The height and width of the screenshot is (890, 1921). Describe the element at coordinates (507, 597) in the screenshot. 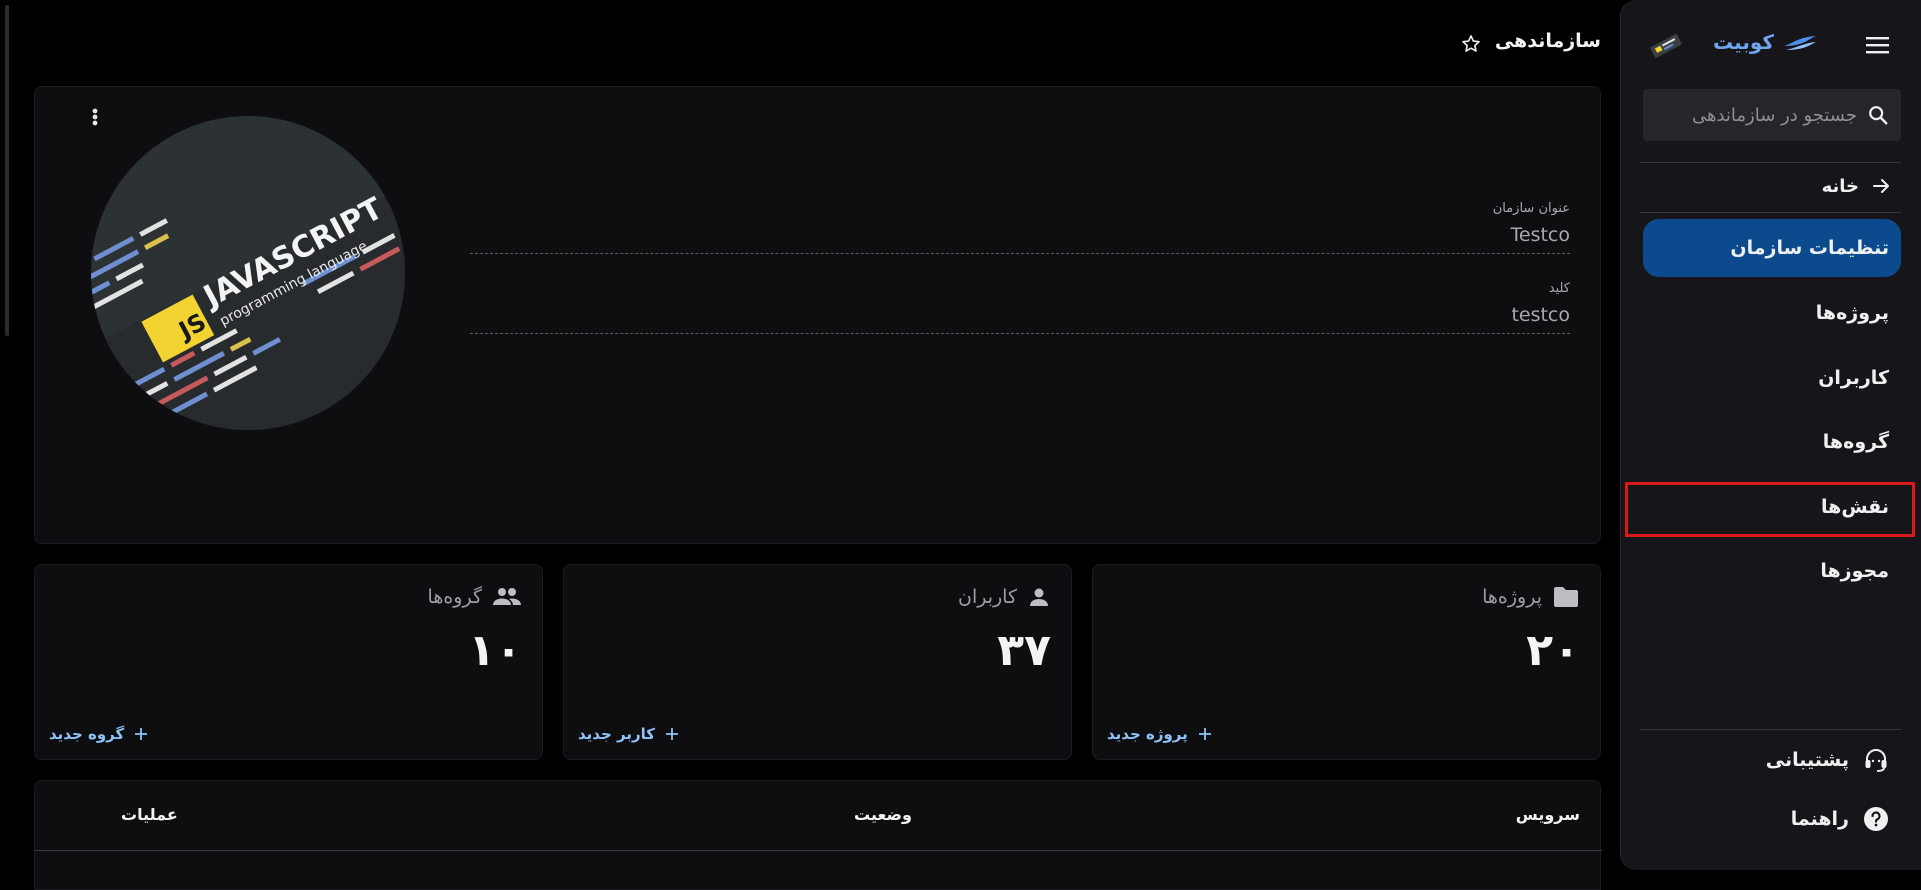

I see `group-icon` at that location.